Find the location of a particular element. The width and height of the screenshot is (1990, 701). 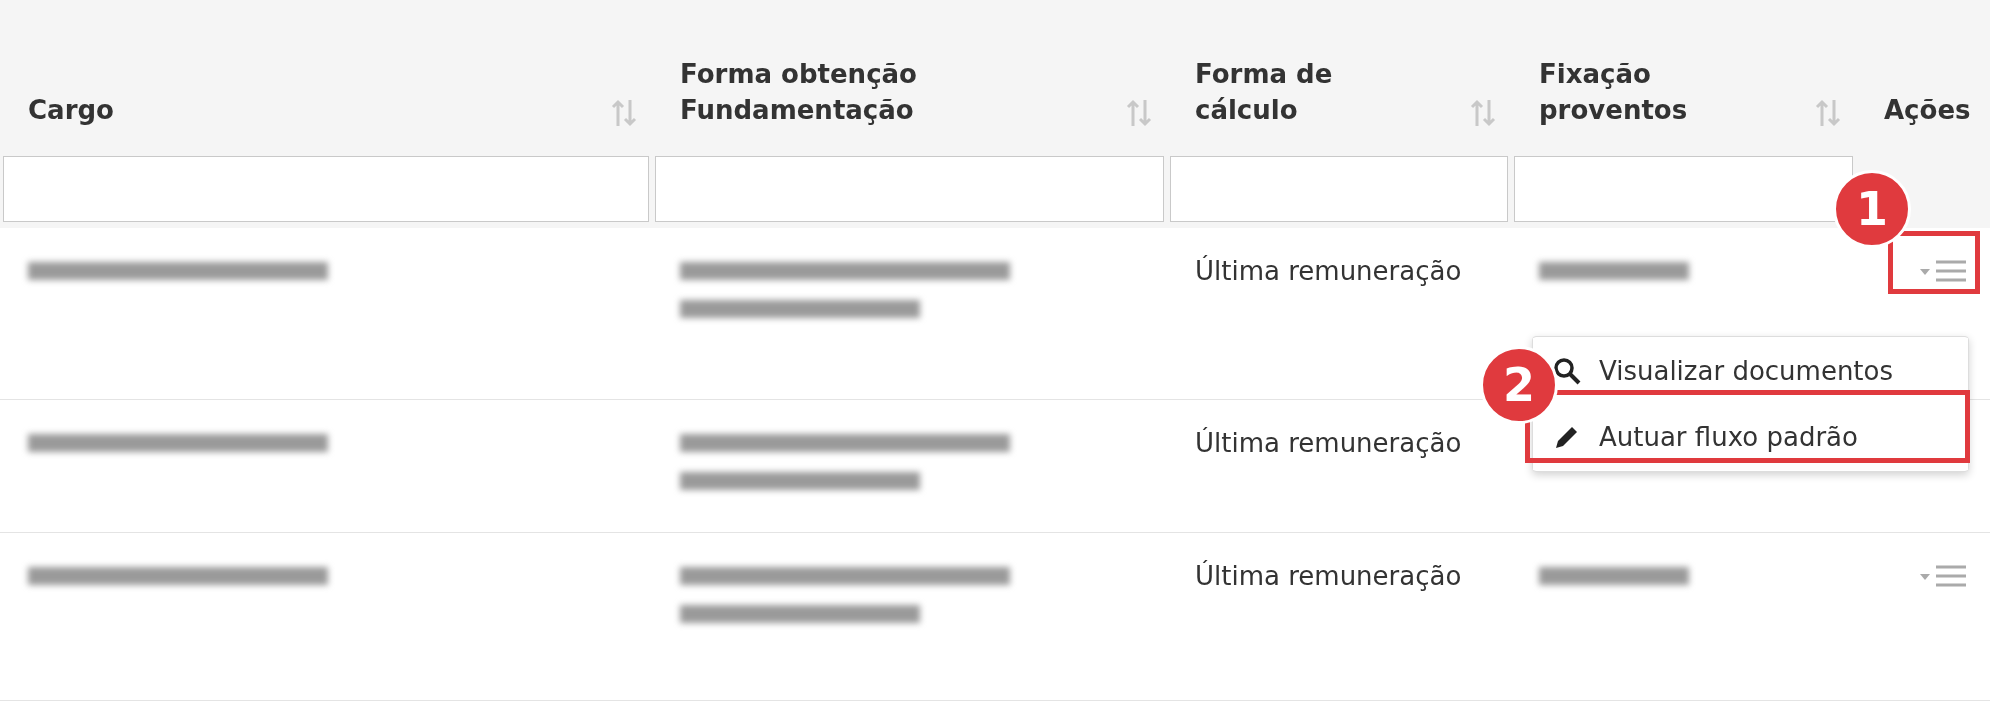

column-header: Forma obtenção Fundamentação is located at coordinates (798, 92).